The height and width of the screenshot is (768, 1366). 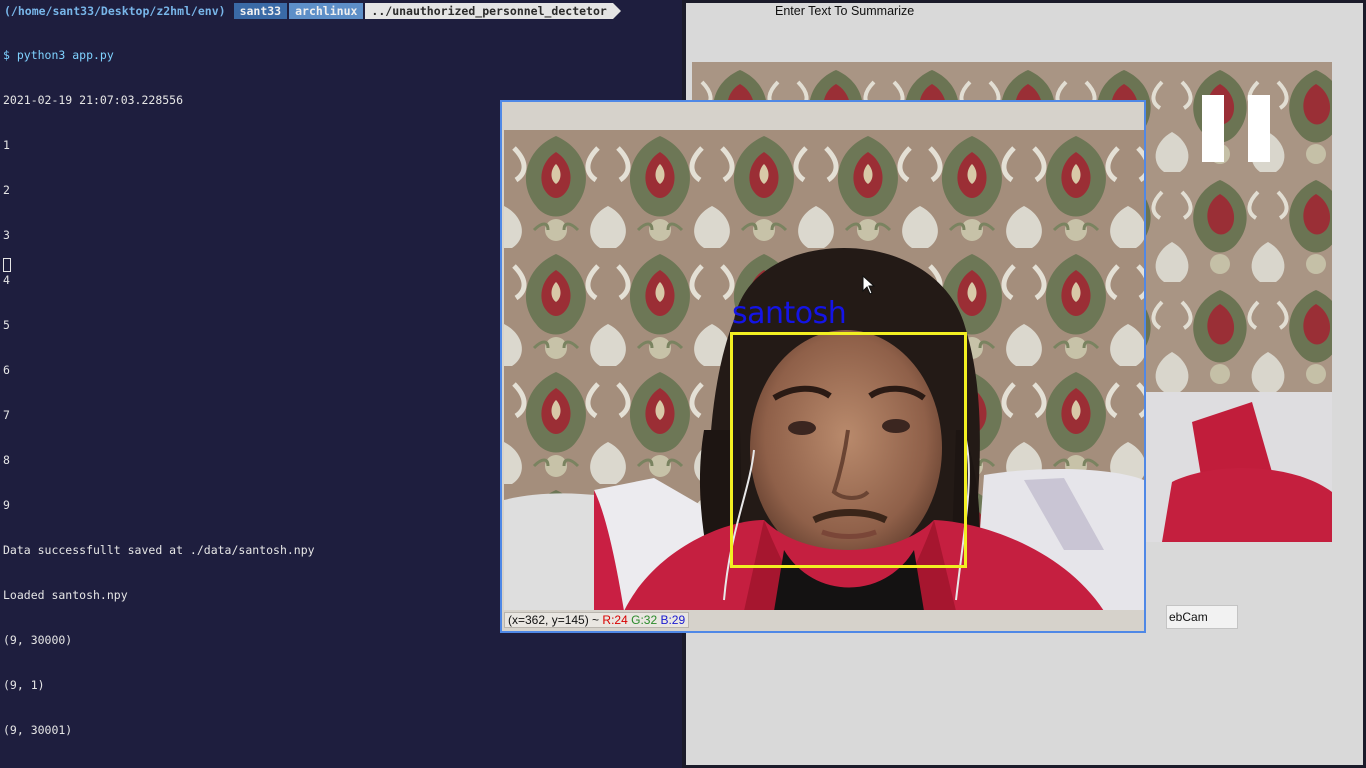 I want to click on terminal-output-line: (9, 30000), so click(x=38, y=640).